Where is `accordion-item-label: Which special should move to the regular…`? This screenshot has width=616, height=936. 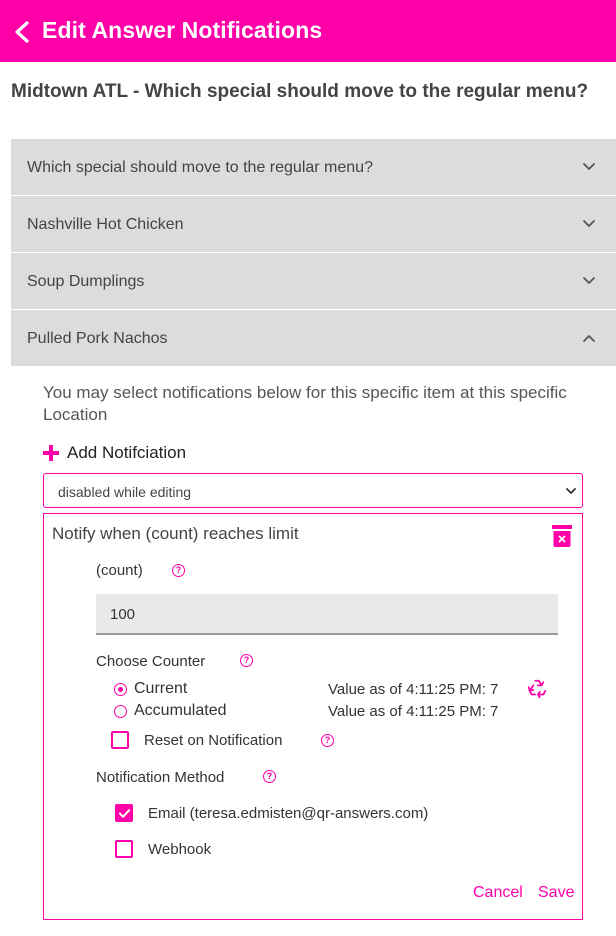
accordion-item-label: Which special should move to the regular… is located at coordinates (200, 167).